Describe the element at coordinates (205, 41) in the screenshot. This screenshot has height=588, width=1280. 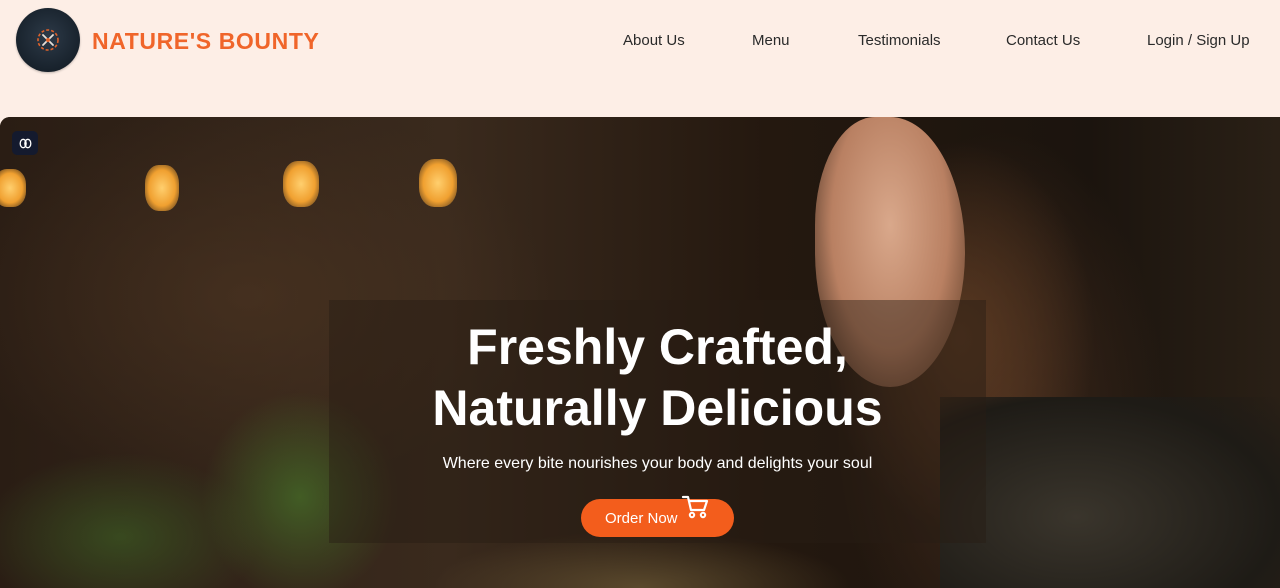
I see `brand-name: NATURE'S BOUNTY` at that location.